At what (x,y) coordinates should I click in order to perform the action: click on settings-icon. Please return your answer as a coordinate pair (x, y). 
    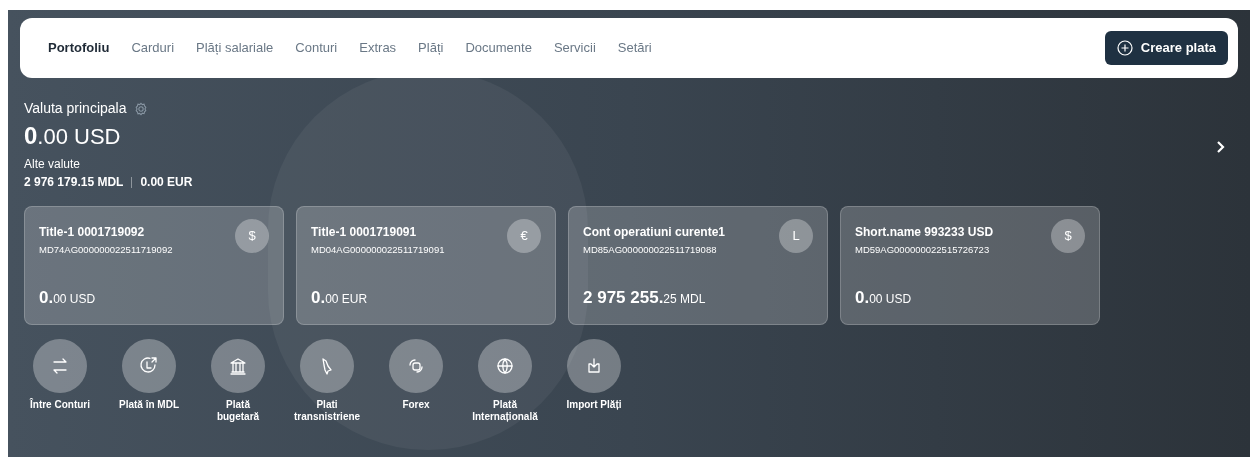
    Looking at the image, I should click on (141, 108).